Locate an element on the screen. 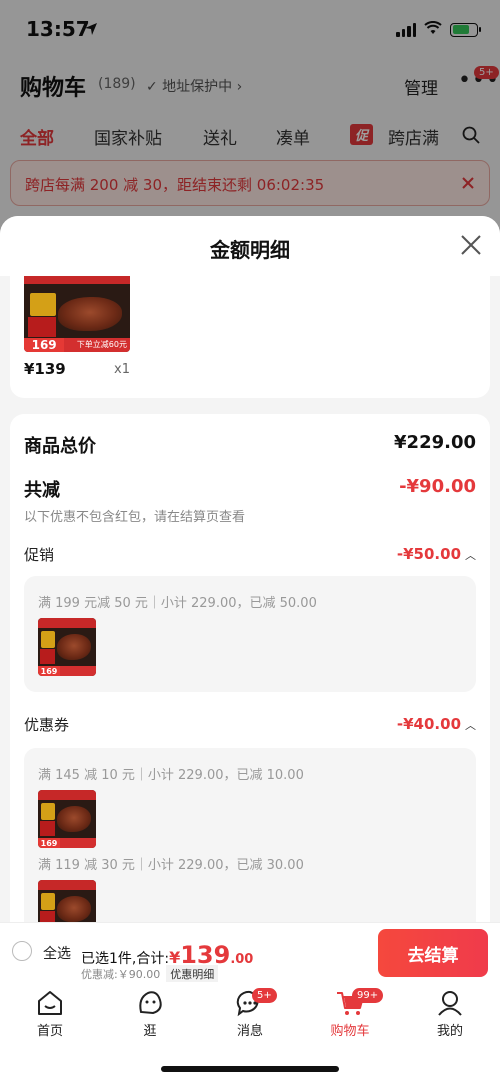  product-image-price-tag: 169 is located at coordinates (44, 345).